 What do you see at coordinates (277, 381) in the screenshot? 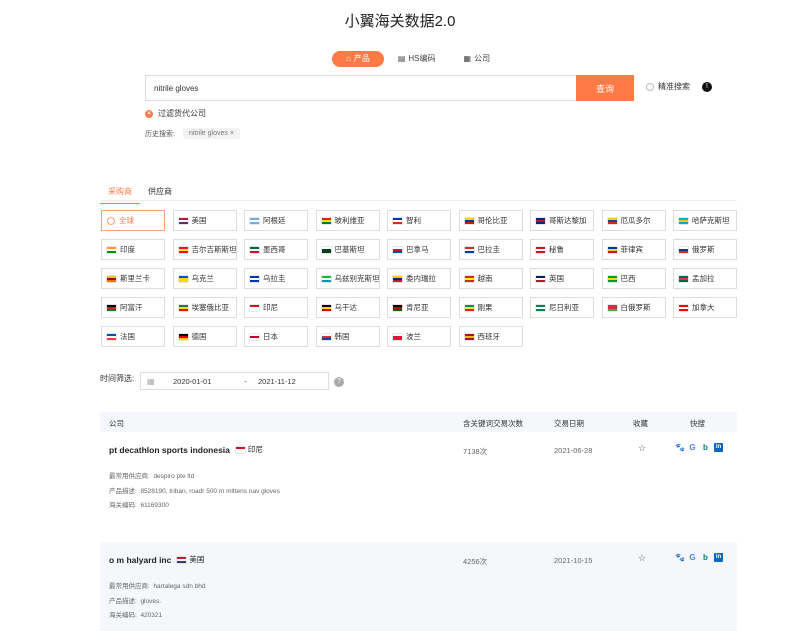
I see `end-date: 2021-11-12` at bounding box center [277, 381].